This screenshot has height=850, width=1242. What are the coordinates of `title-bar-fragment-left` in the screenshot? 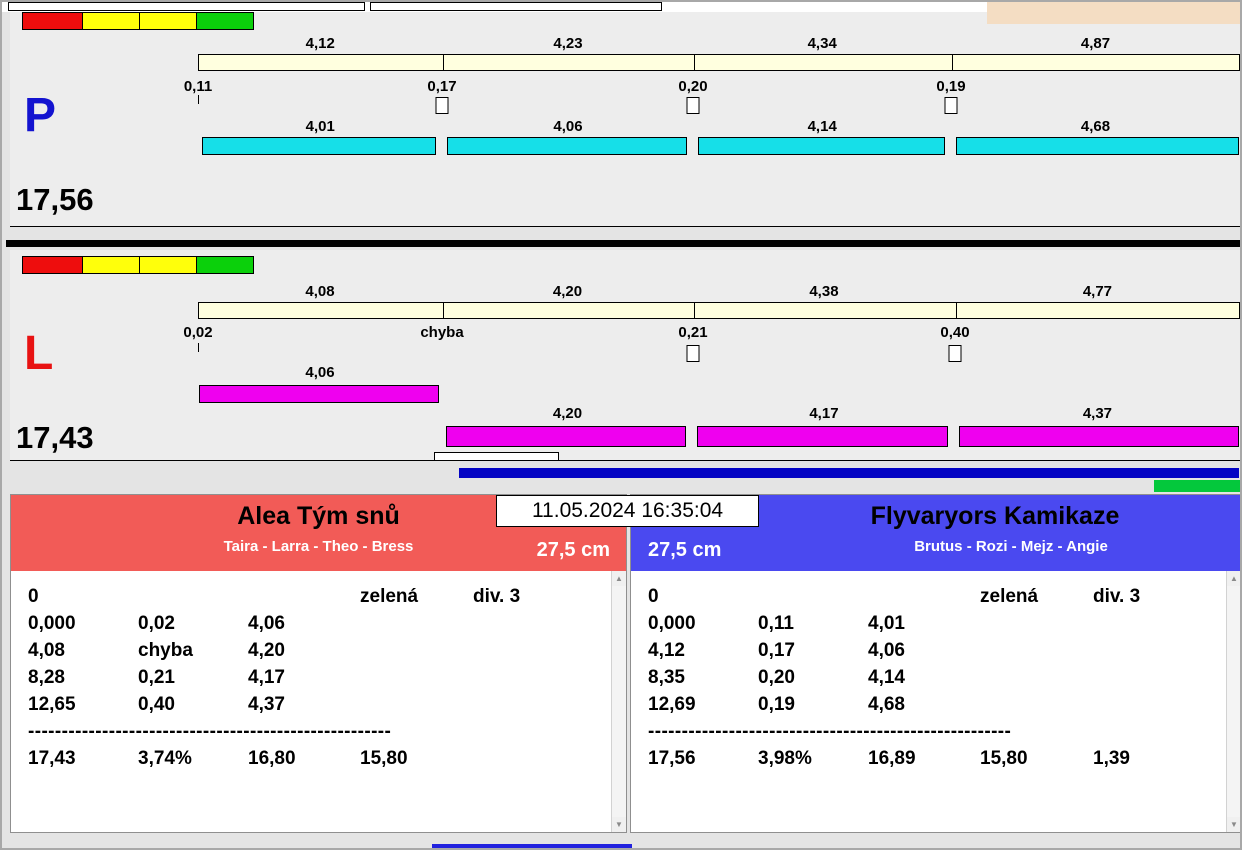 It's located at (186, 6).